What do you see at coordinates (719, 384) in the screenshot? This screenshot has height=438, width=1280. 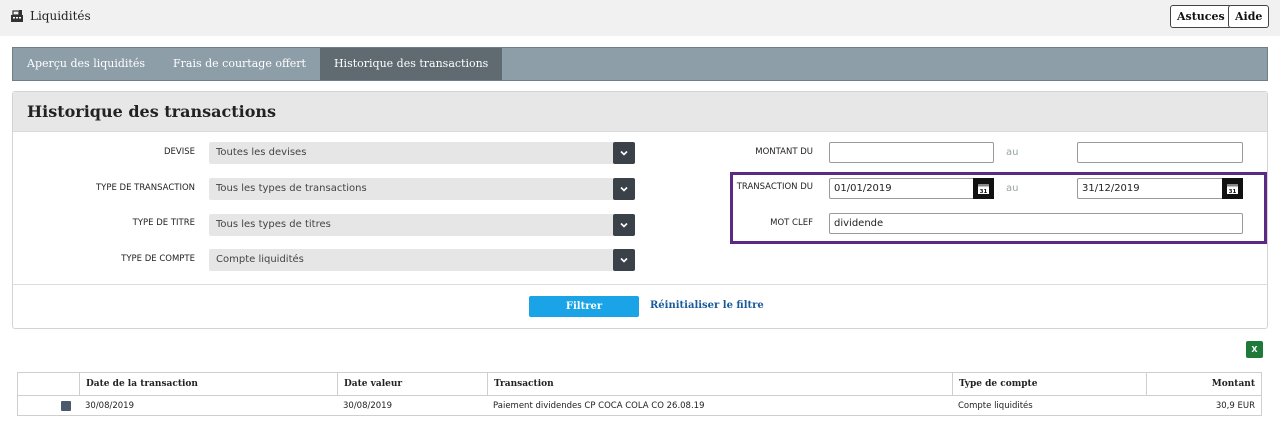 I see `column-header-transaction: Transaction` at bounding box center [719, 384].